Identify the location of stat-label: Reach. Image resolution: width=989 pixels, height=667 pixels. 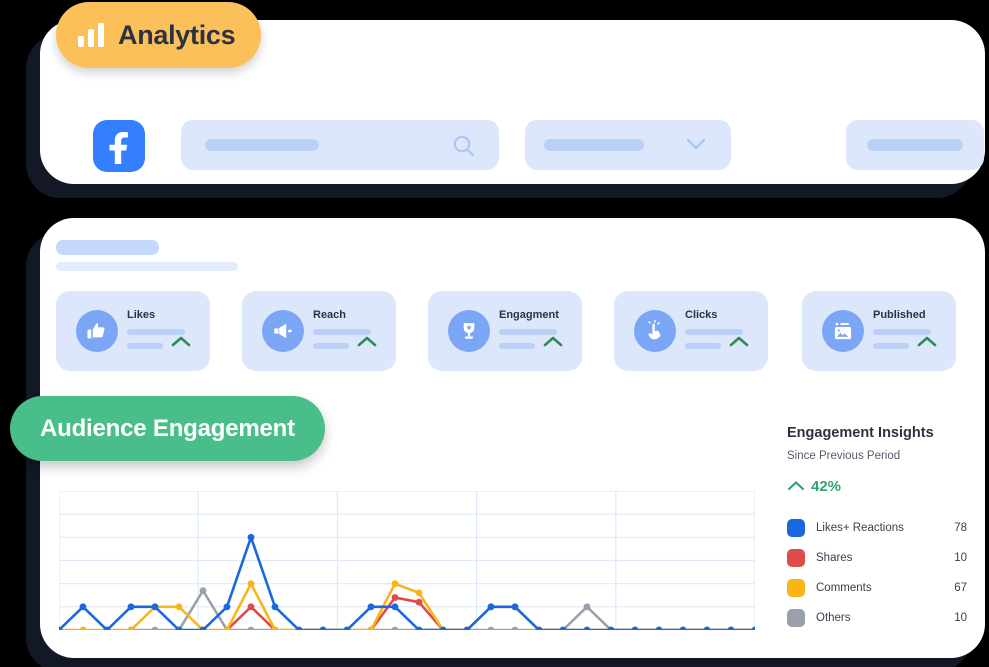
(330, 315).